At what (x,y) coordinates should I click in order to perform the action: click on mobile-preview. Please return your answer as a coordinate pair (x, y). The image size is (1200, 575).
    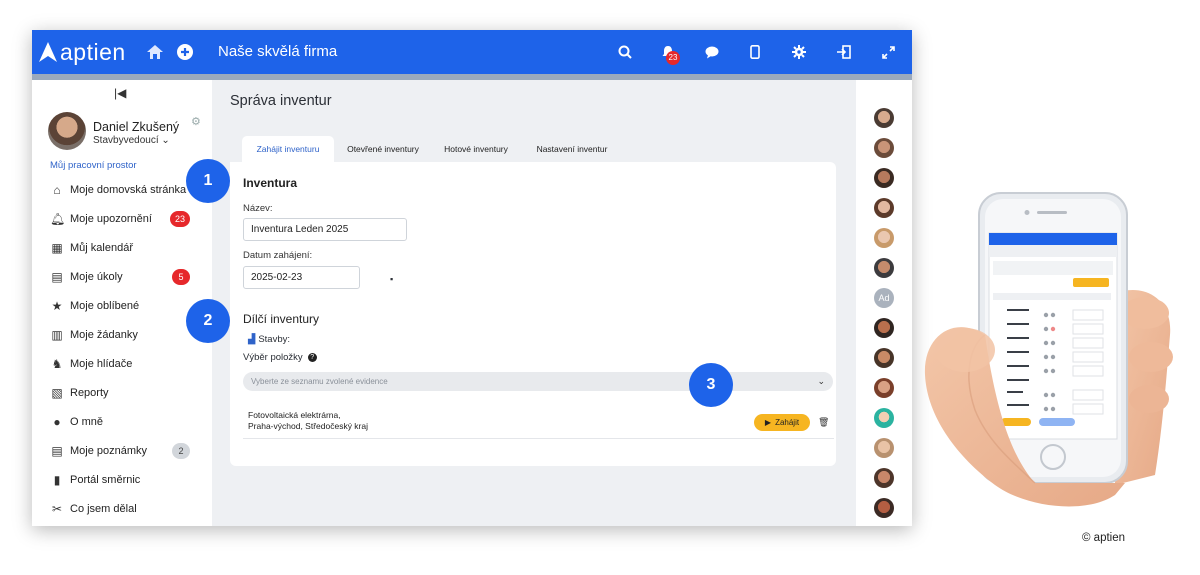
    Looking at the image, I should click on (1050, 355).